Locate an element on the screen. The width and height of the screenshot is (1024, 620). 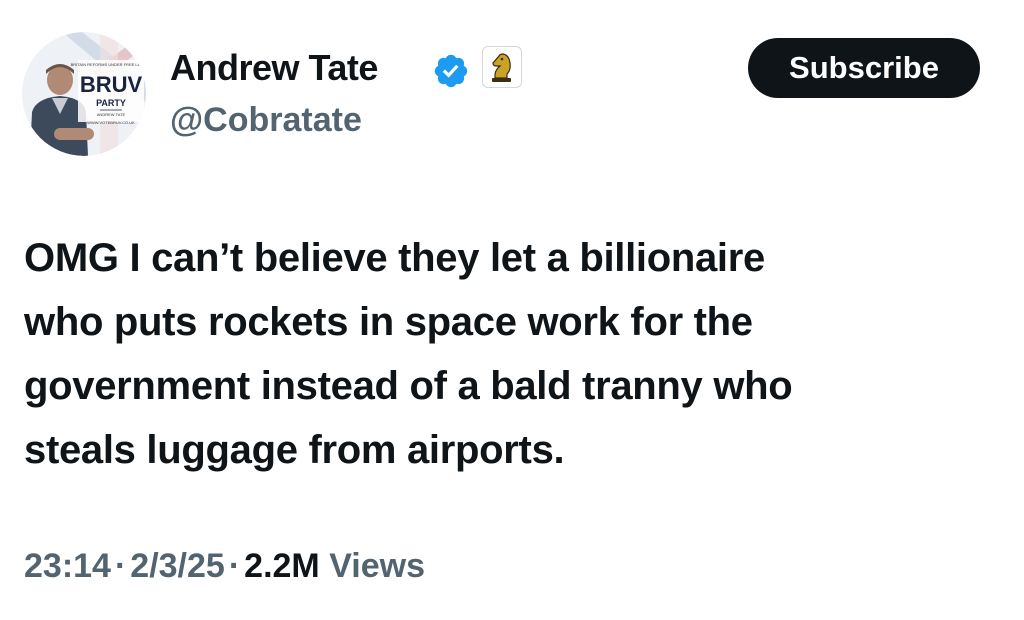
views-count: 2.2M is located at coordinates (282, 566).